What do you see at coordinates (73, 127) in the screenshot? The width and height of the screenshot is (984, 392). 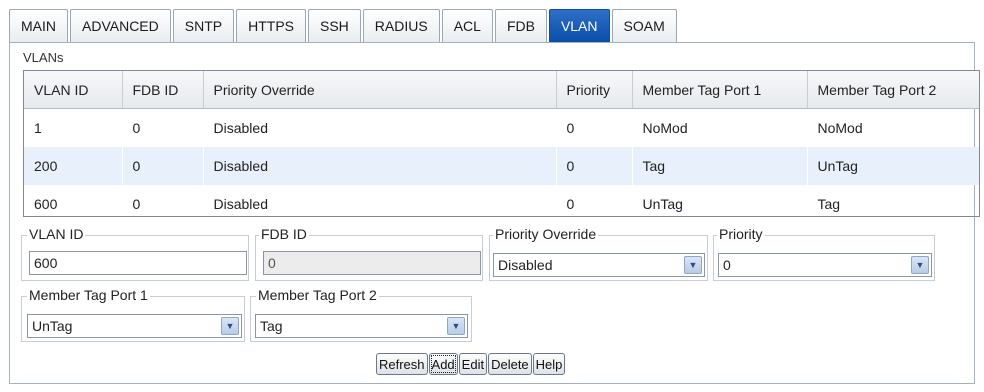 I see `cell-vlan-id: 1` at bounding box center [73, 127].